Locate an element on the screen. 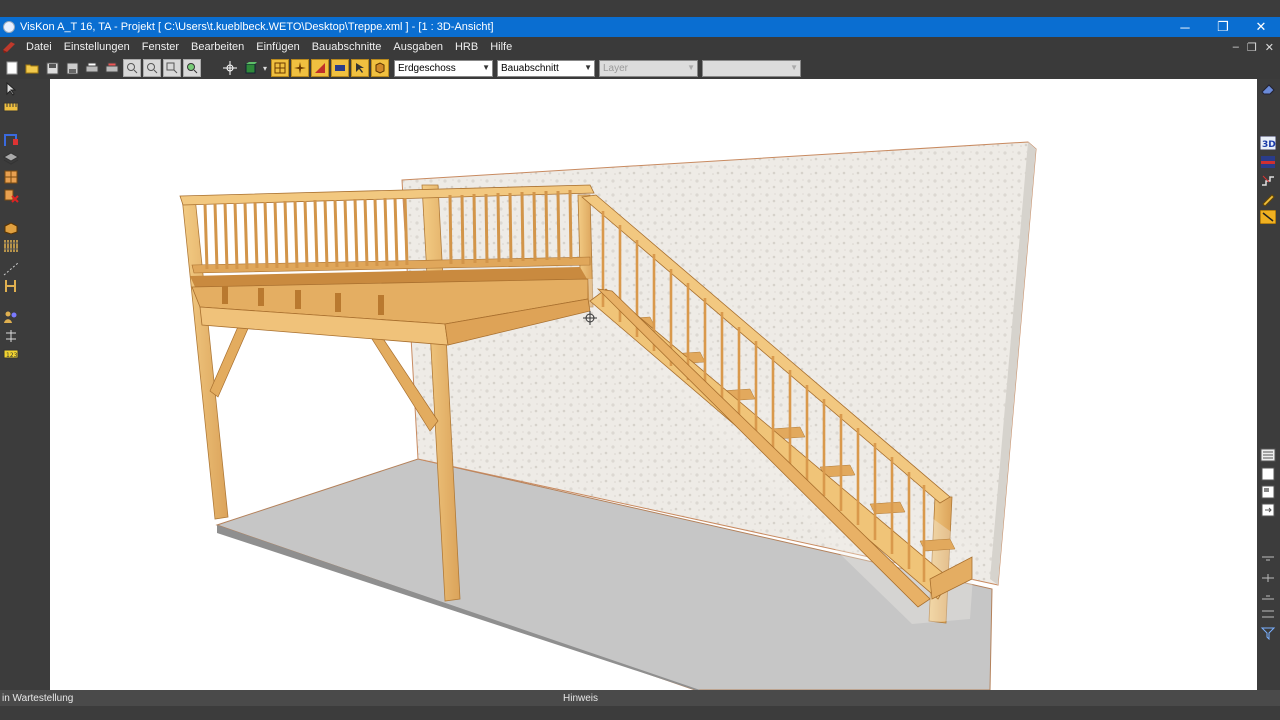  list-view-icon is located at coordinates (1268, 455).